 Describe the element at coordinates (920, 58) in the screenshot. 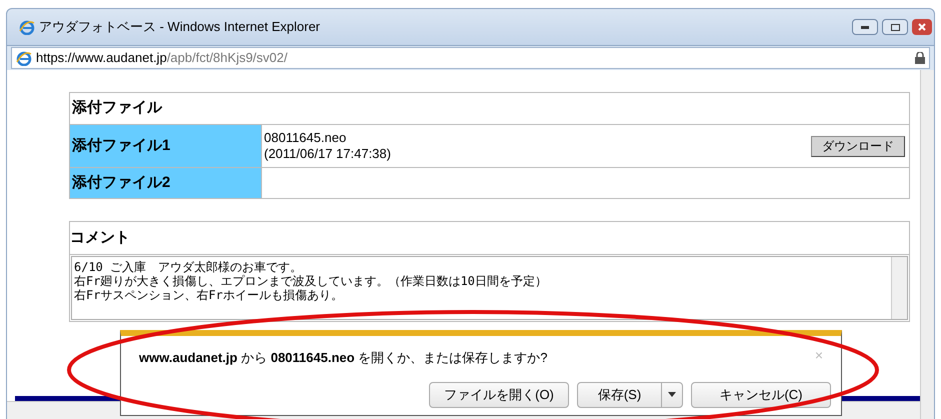

I see `lock-icon` at that location.